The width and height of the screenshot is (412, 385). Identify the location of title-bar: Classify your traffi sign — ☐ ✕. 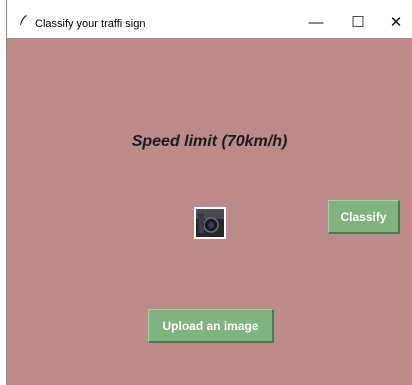
(209, 19).